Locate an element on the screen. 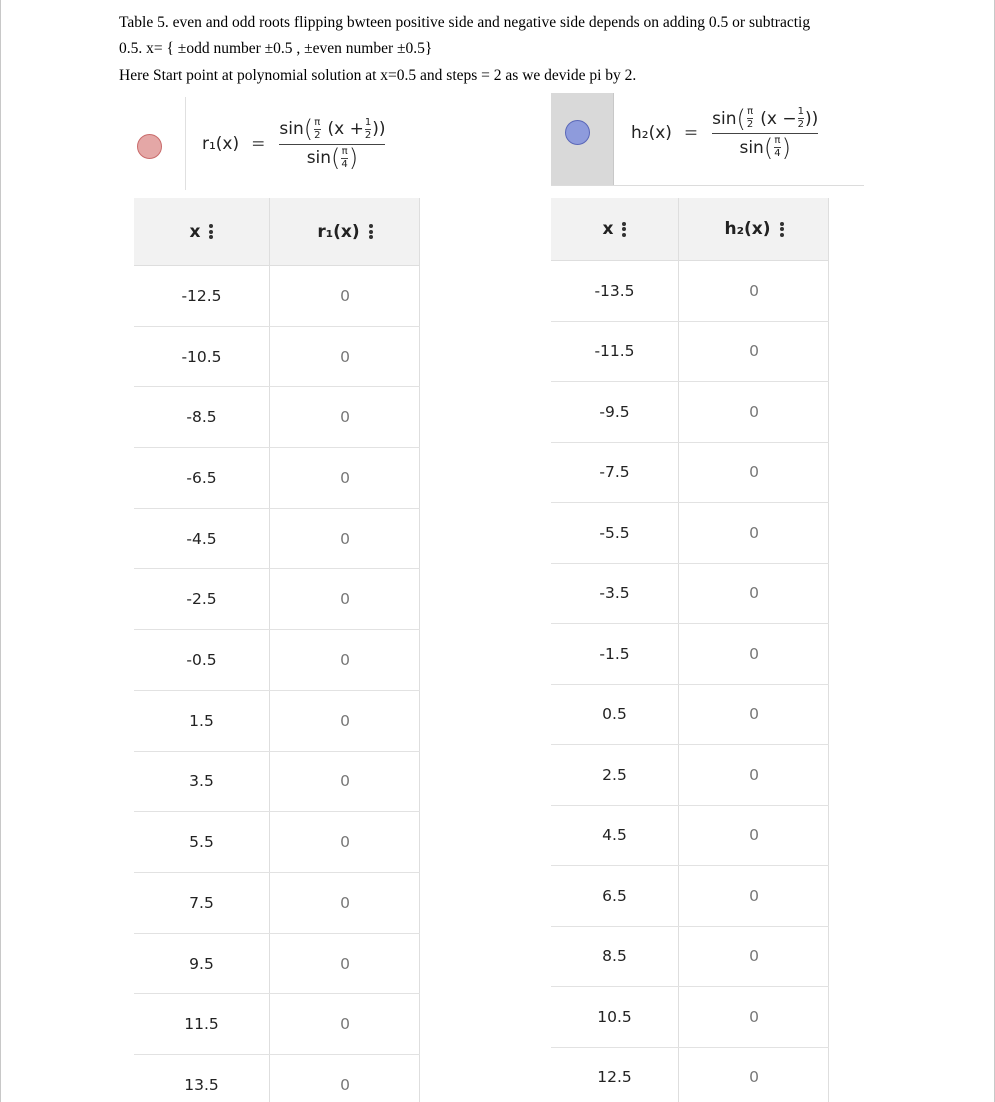  table-row: 8.5 0 is located at coordinates (690, 957).